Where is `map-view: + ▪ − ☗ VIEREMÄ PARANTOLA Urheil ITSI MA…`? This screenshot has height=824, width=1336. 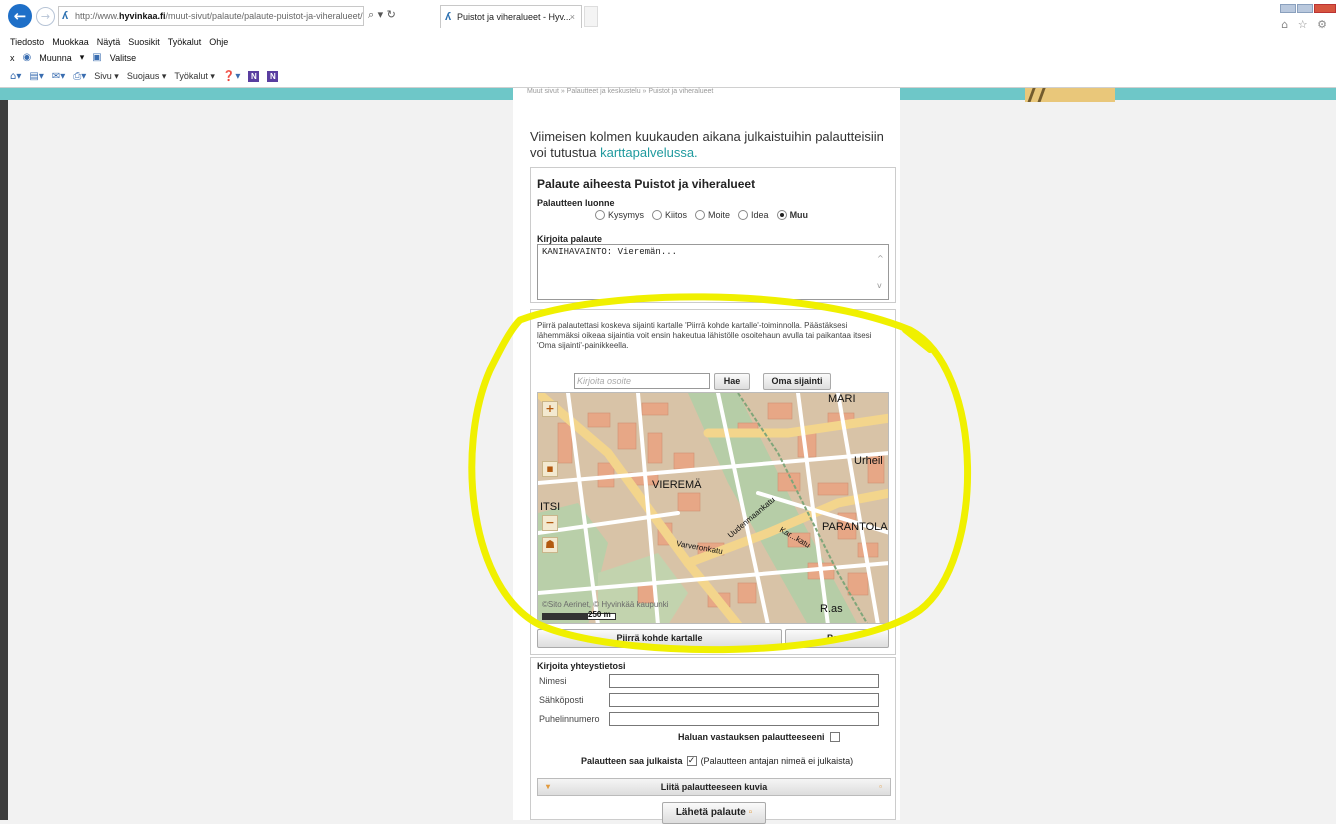 map-view: + ▪ − ☗ VIEREMÄ PARANTOLA Urheil ITSI MA… is located at coordinates (713, 508).